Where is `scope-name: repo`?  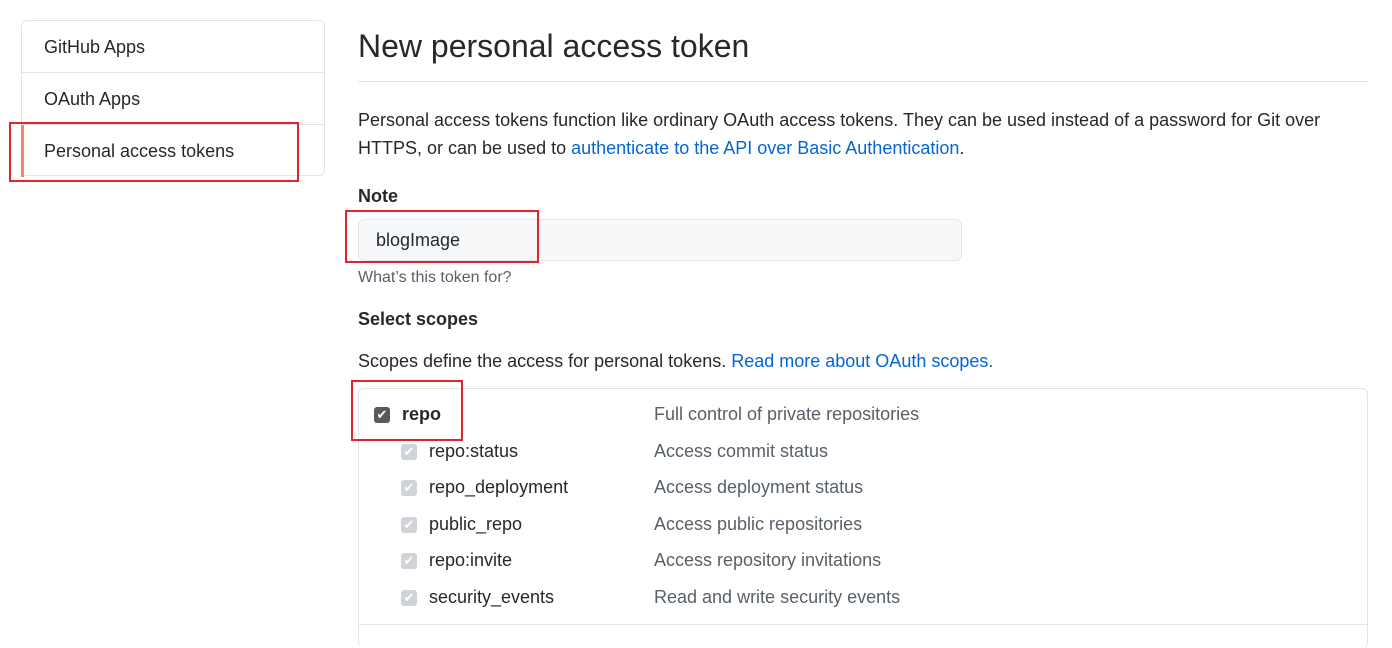 scope-name: repo is located at coordinates (422, 414).